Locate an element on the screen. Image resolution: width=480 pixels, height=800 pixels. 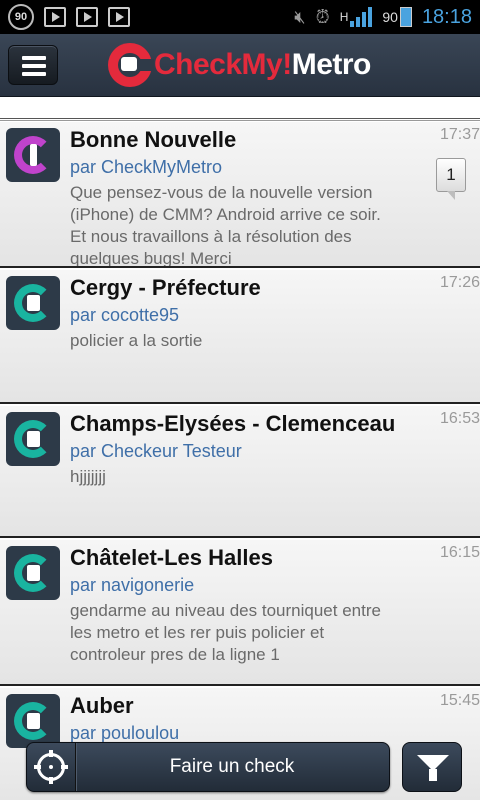
item-time: 16:53 is located at coordinates (459, 418).